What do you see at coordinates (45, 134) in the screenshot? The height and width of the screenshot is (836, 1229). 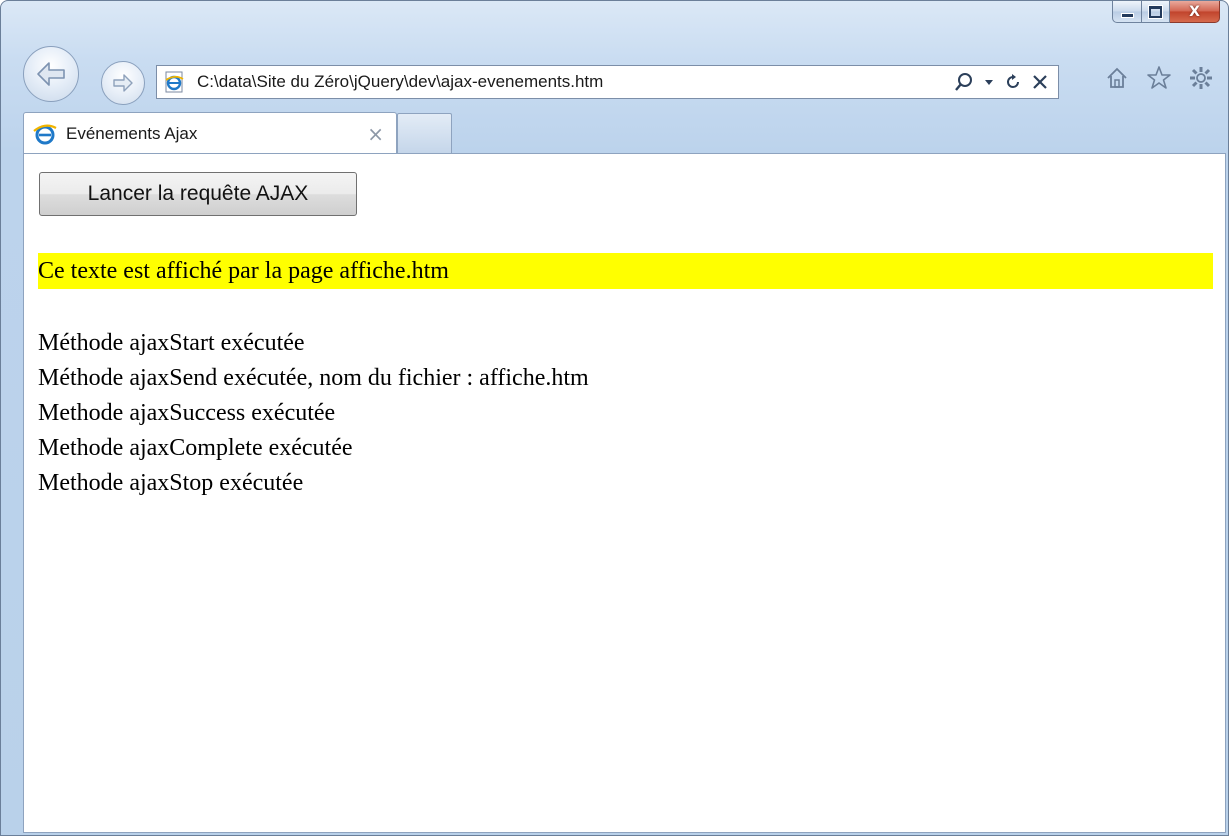 I see `ie-logo-icon` at bounding box center [45, 134].